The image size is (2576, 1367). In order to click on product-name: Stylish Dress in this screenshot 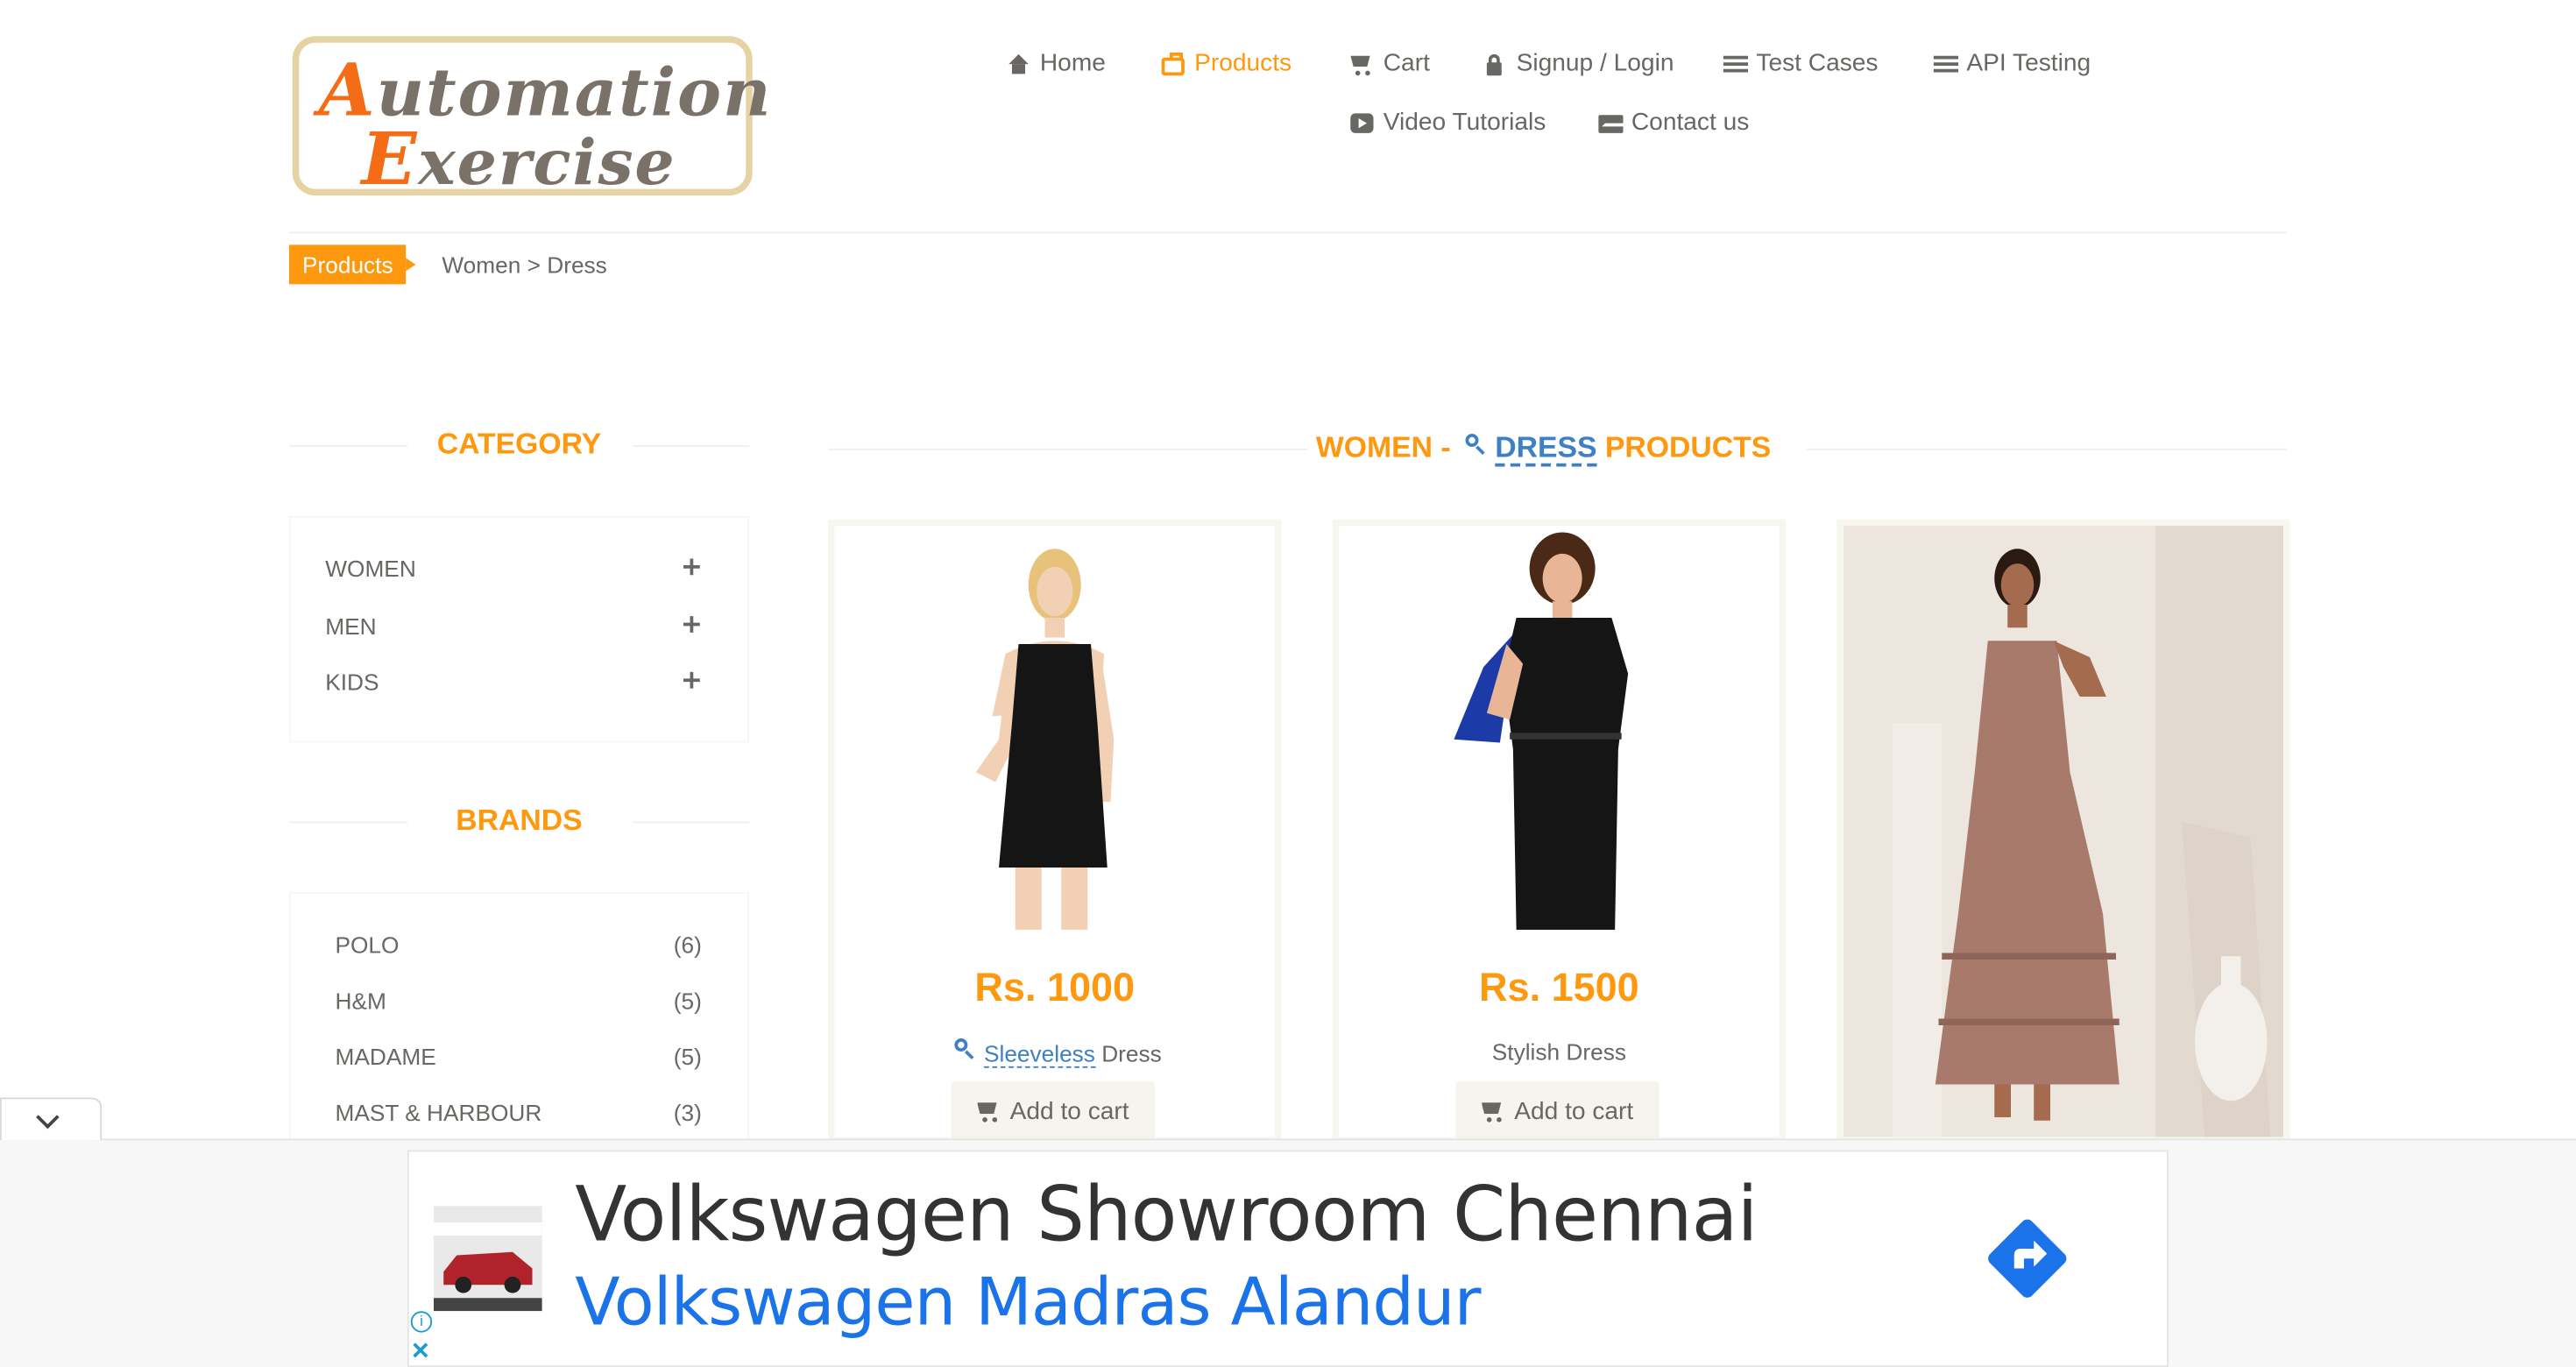, I will do `click(1558, 1051)`.